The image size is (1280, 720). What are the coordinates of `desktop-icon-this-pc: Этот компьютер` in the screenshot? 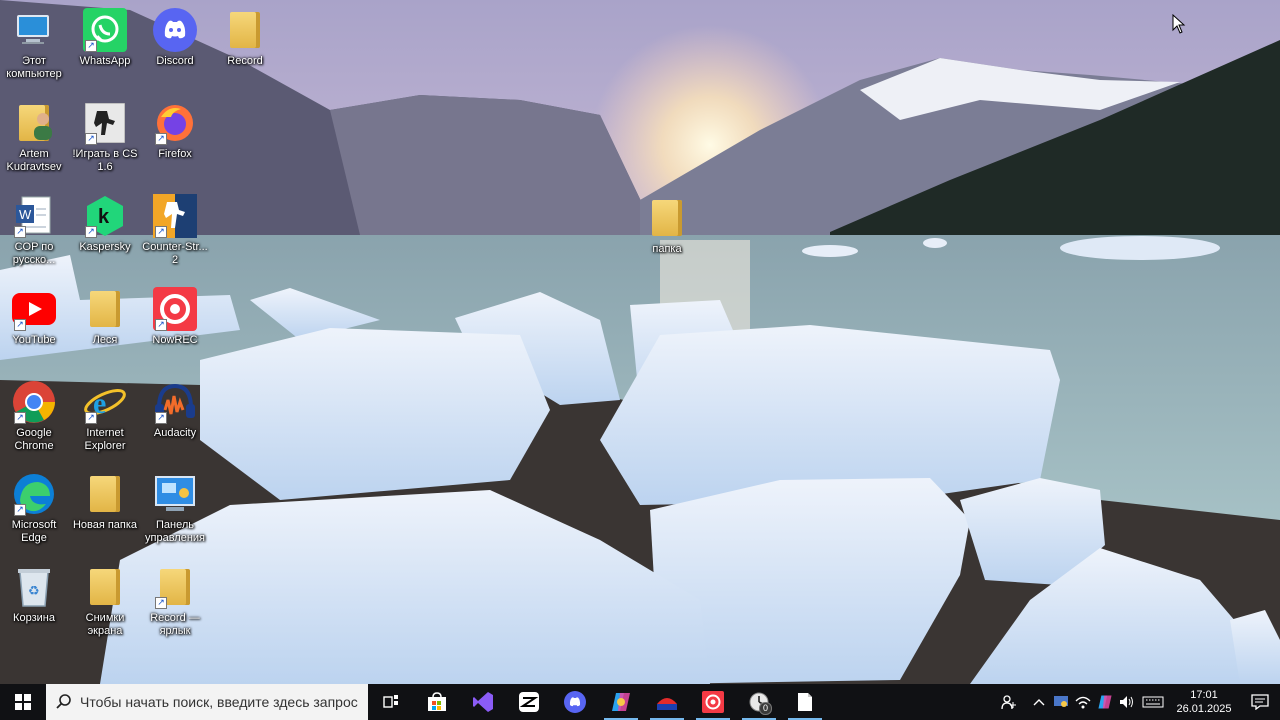 It's located at (34, 44).